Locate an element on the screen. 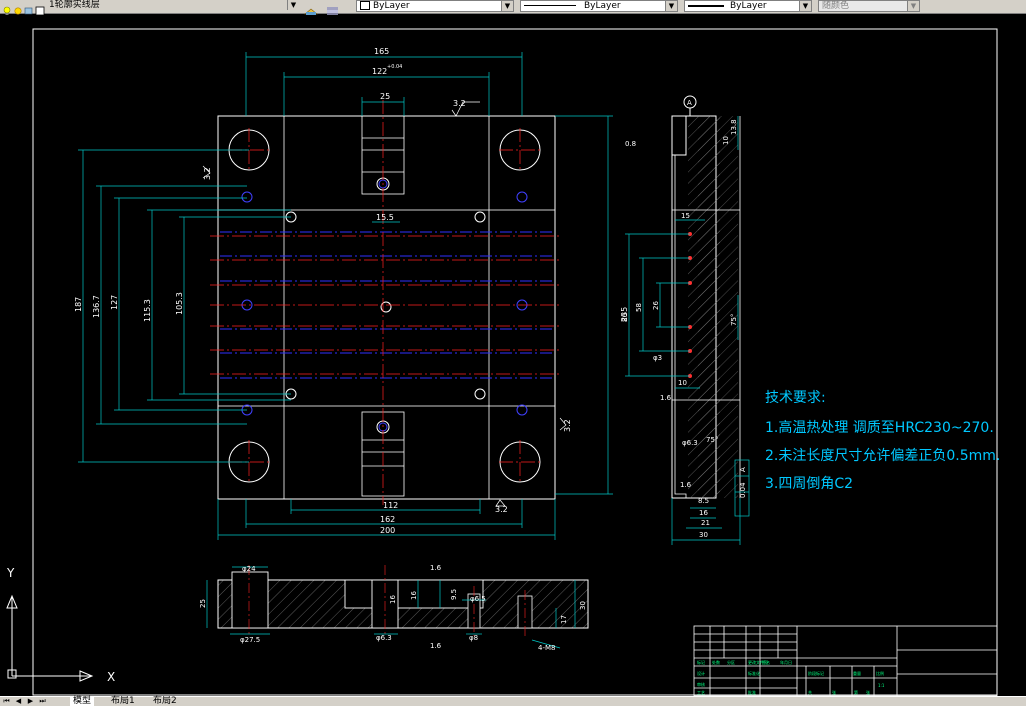  datum-label: A is located at coordinates (689, 103).